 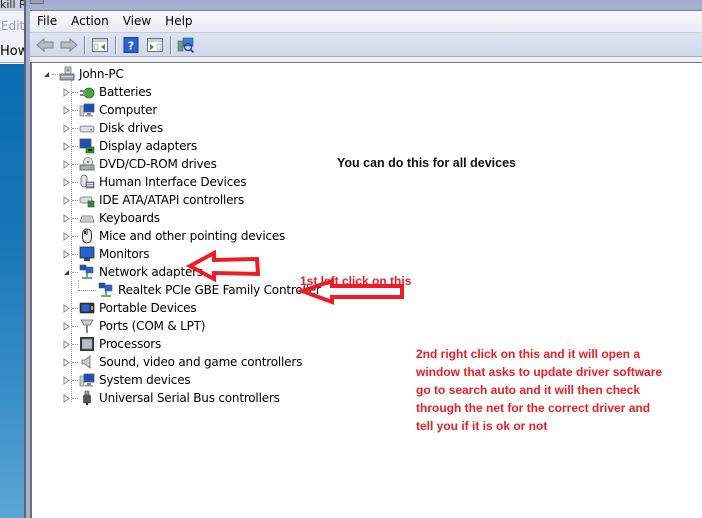 I want to click on tree-category-ide-ata-atapi-controllers: IDE ATA/ATAPI controllers, so click(x=153, y=200).